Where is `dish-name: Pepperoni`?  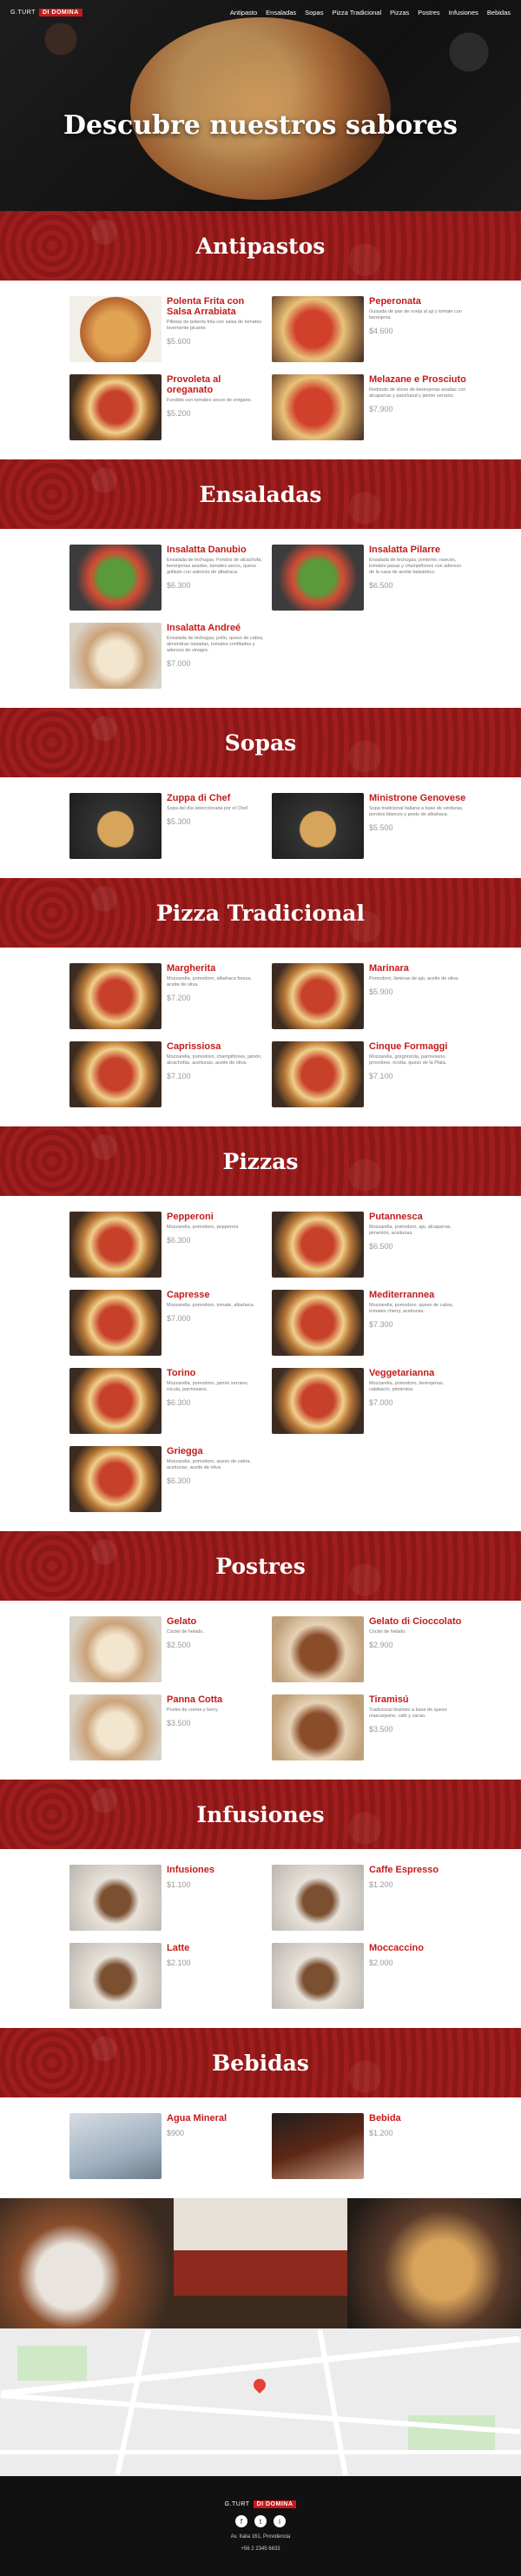
dish-name: Pepperoni is located at coordinates (190, 1217).